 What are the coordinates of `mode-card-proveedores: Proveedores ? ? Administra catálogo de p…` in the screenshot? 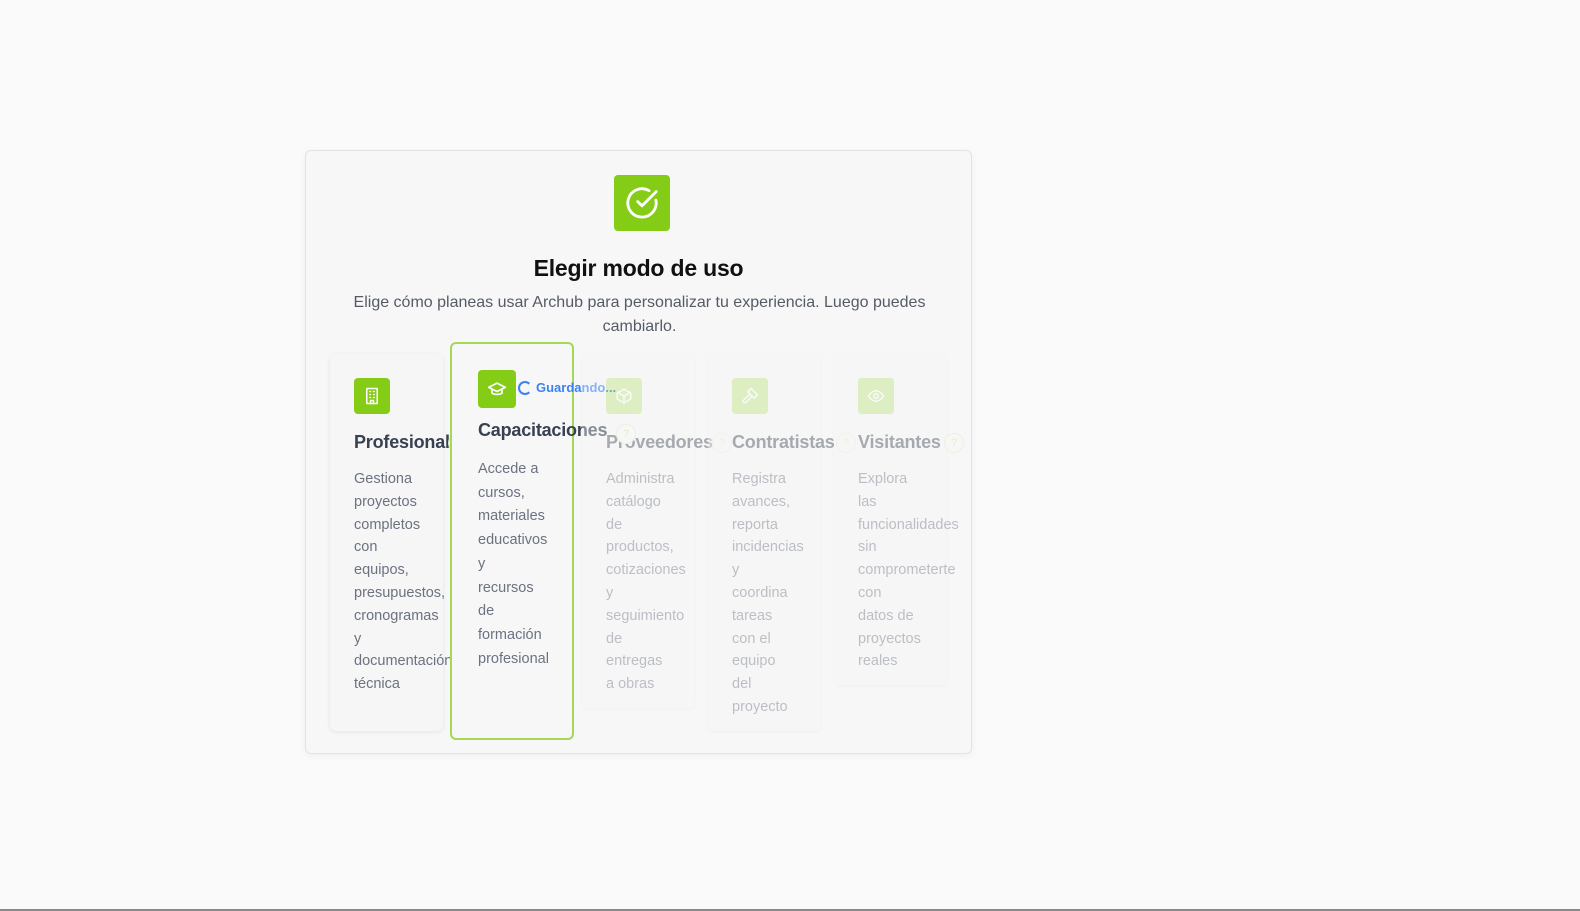 It's located at (657, 531).